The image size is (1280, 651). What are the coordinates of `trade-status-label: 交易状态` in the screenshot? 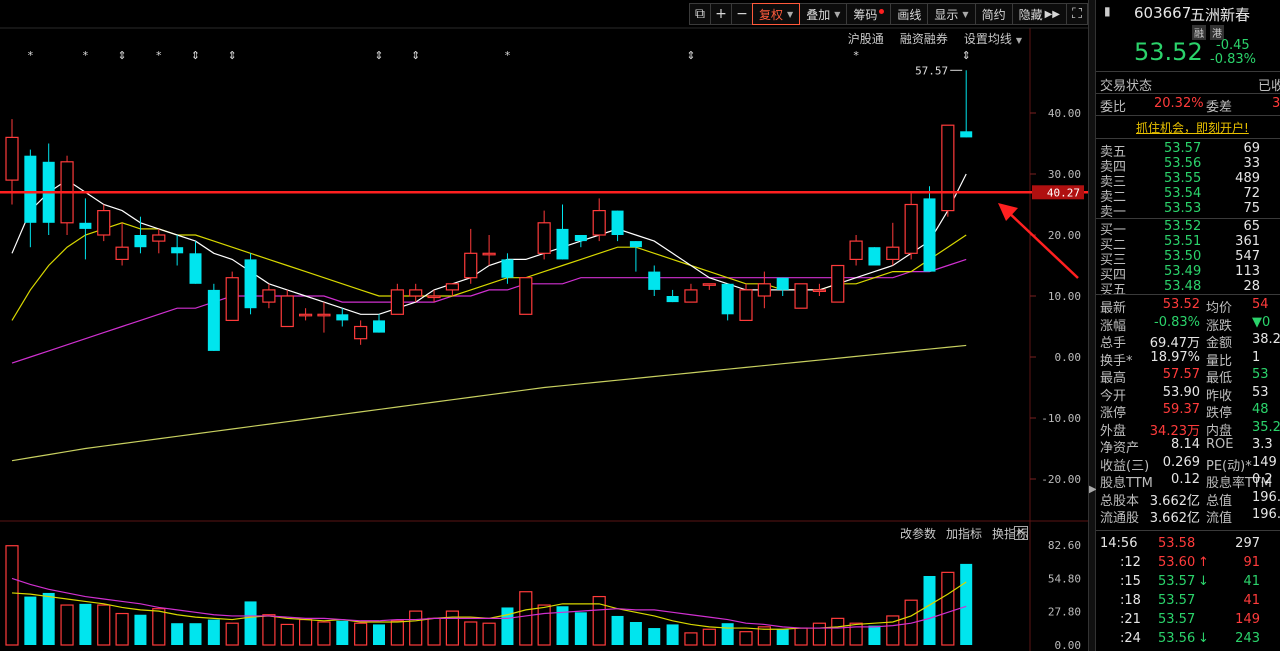 It's located at (1126, 86).